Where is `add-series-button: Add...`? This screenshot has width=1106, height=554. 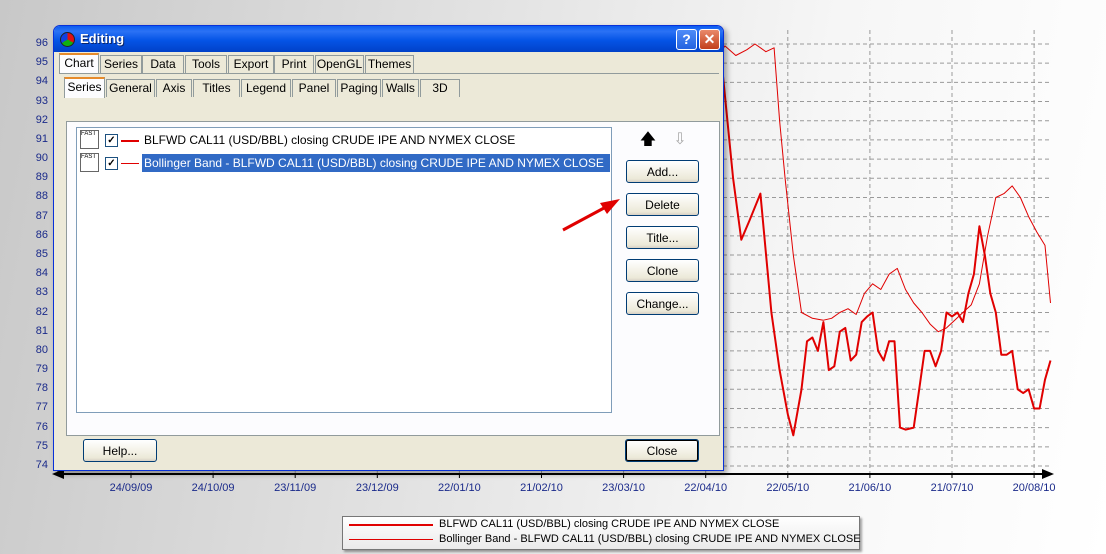 add-series-button: Add... is located at coordinates (662, 171).